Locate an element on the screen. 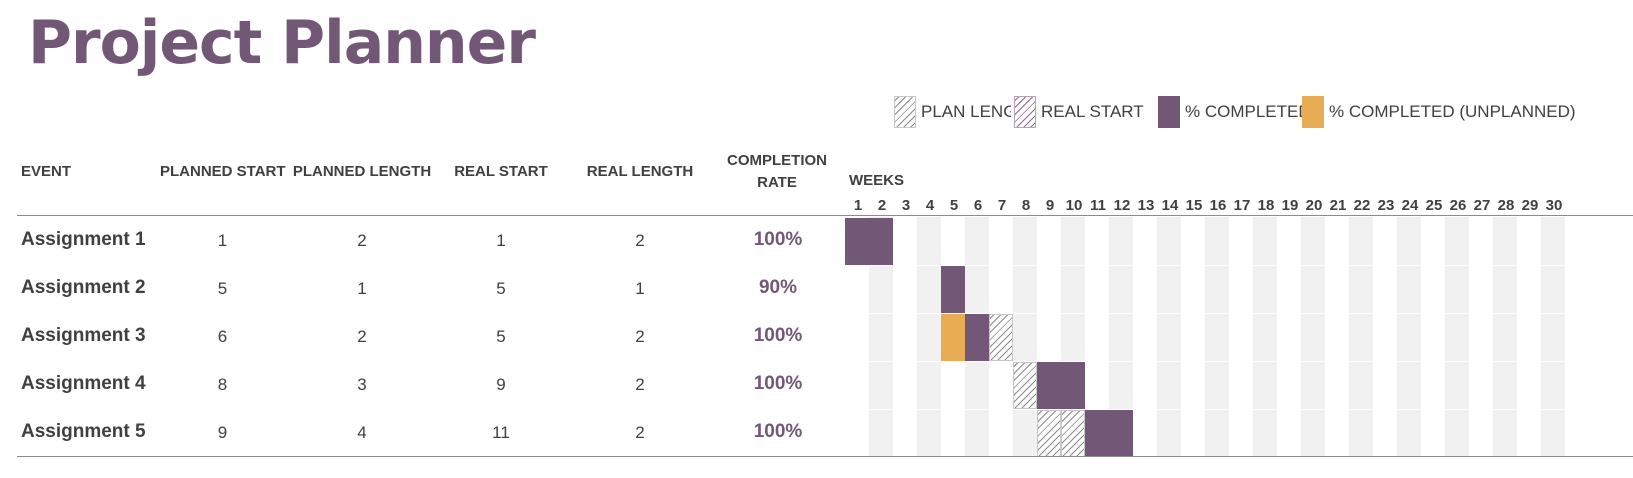 Image resolution: width=1633 pixels, height=478 pixels. planned-length-cell: 1 is located at coordinates (362, 288).